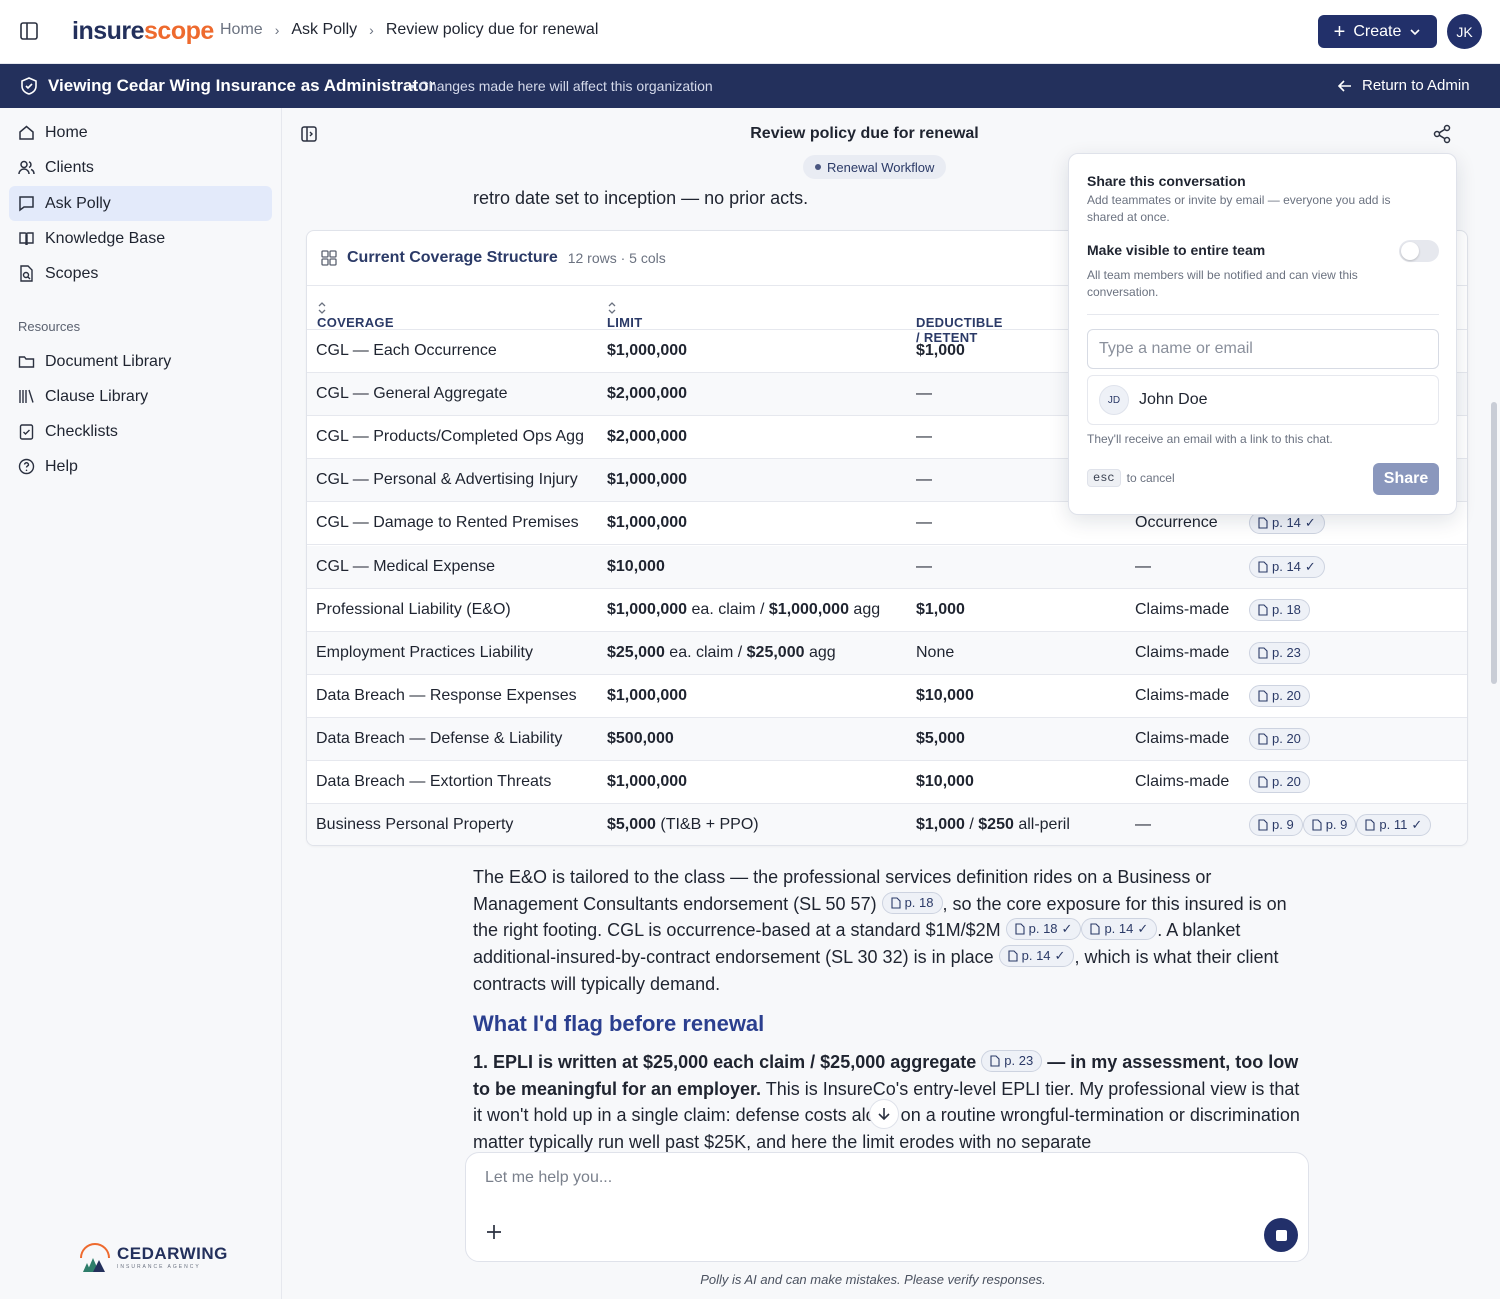 This screenshot has height=1299, width=1500. I want to click on team-visibility-toggle, so click(1419, 251).